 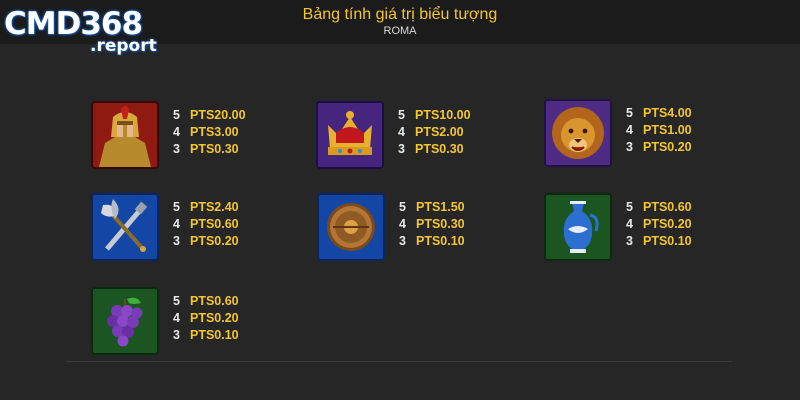 What do you see at coordinates (350, 135) in the screenshot?
I see `crown-icon` at bounding box center [350, 135].